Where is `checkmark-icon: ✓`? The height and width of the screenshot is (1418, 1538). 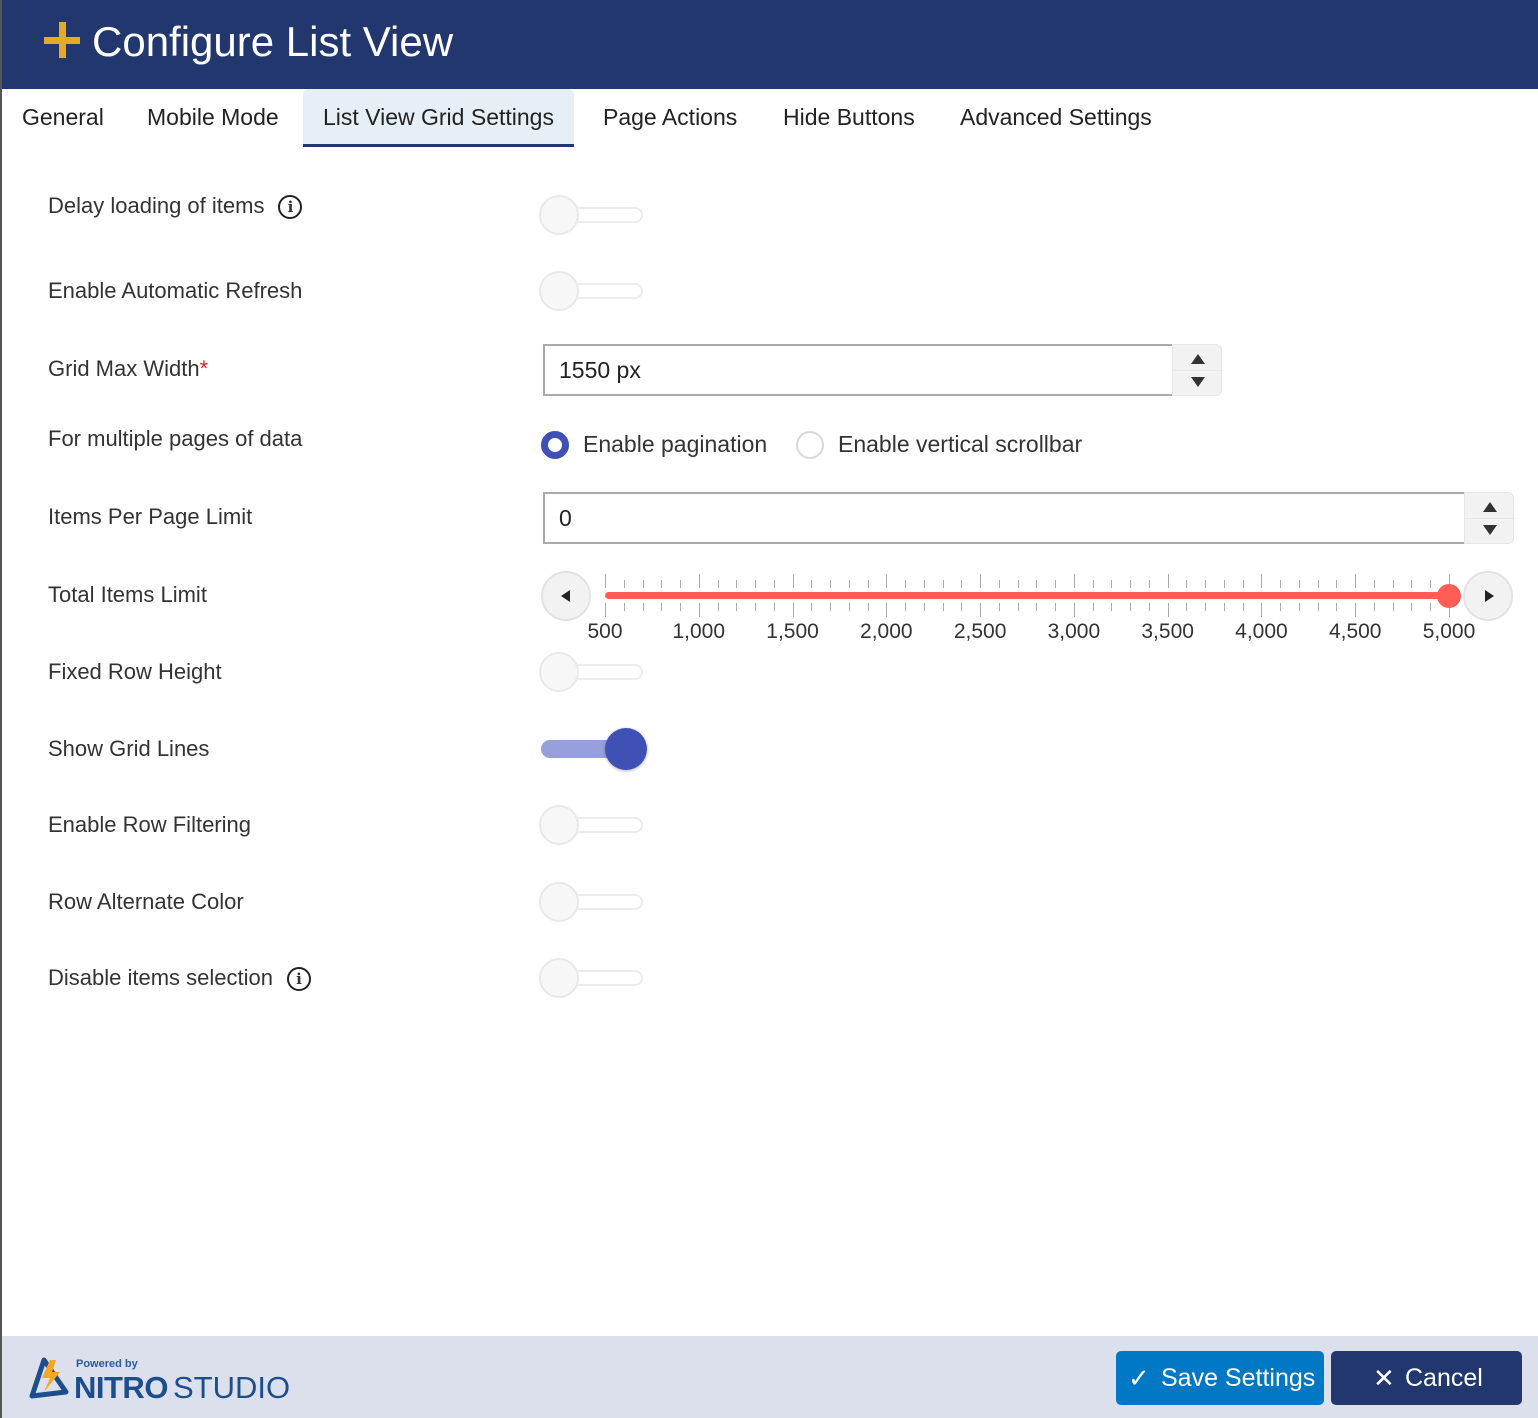 checkmark-icon: ✓ is located at coordinates (1139, 1378).